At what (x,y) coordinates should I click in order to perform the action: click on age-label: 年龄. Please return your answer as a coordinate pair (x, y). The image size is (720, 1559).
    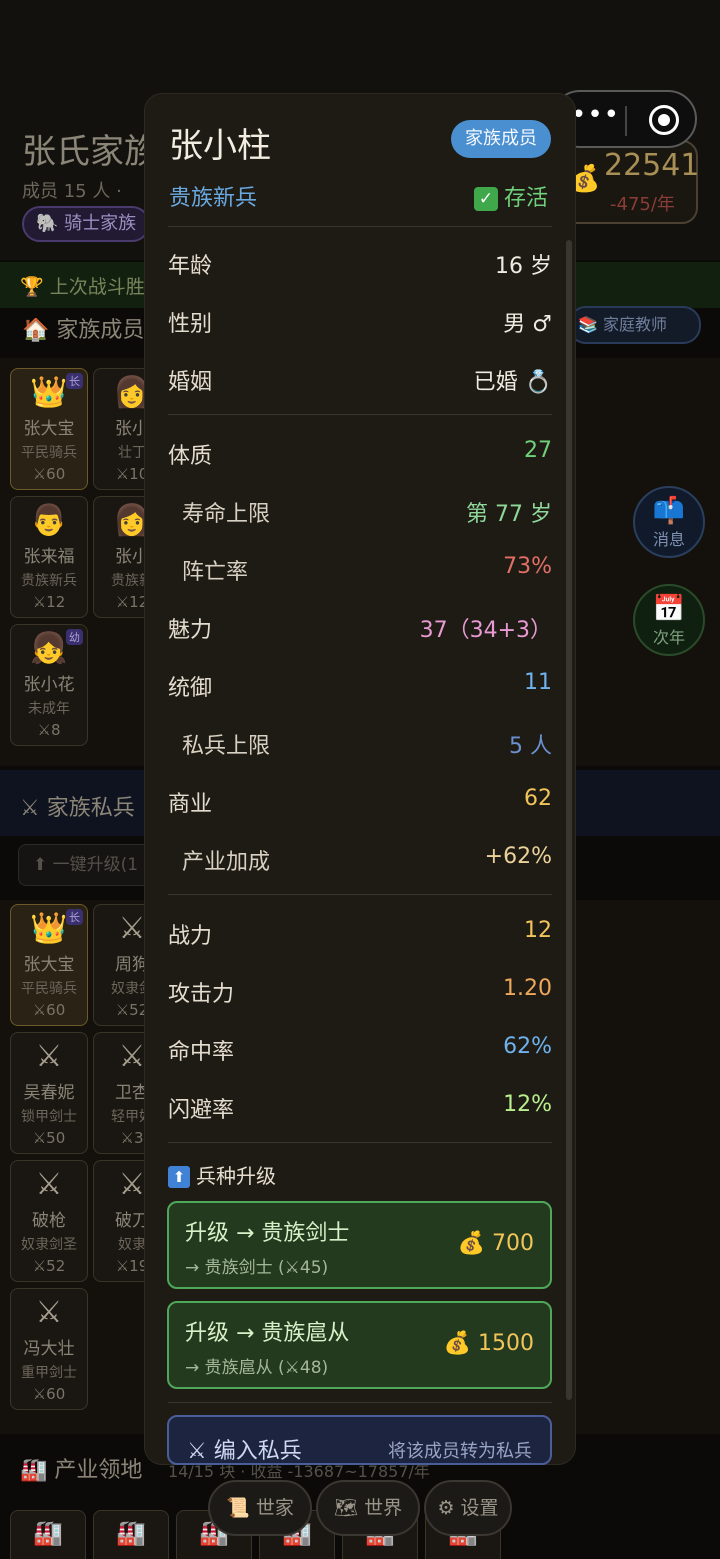
    Looking at the image, I should click on (190, 266).